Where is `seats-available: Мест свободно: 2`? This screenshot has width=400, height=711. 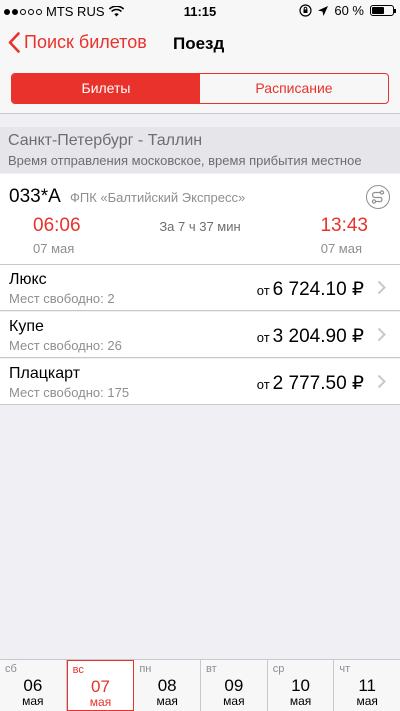
seats-available: Мест свободно: 2 is located at coordinates (62, 298).